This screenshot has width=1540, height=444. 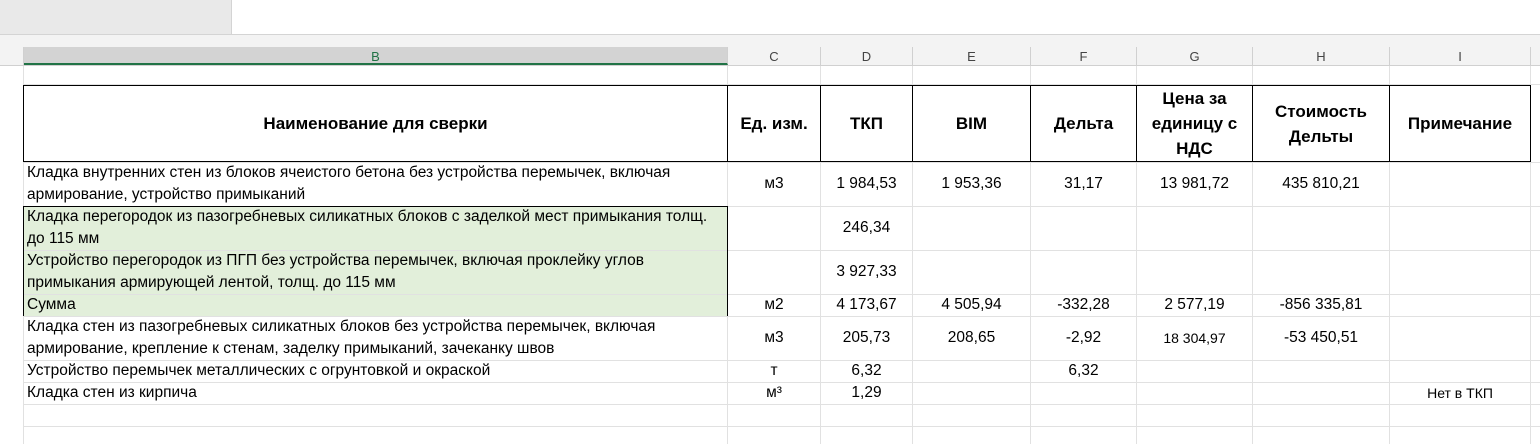 What do you see at coordinates (1083, 123) in the screenshot?
I see `header-delta: Дельта` at bounding box center [1083, 123].